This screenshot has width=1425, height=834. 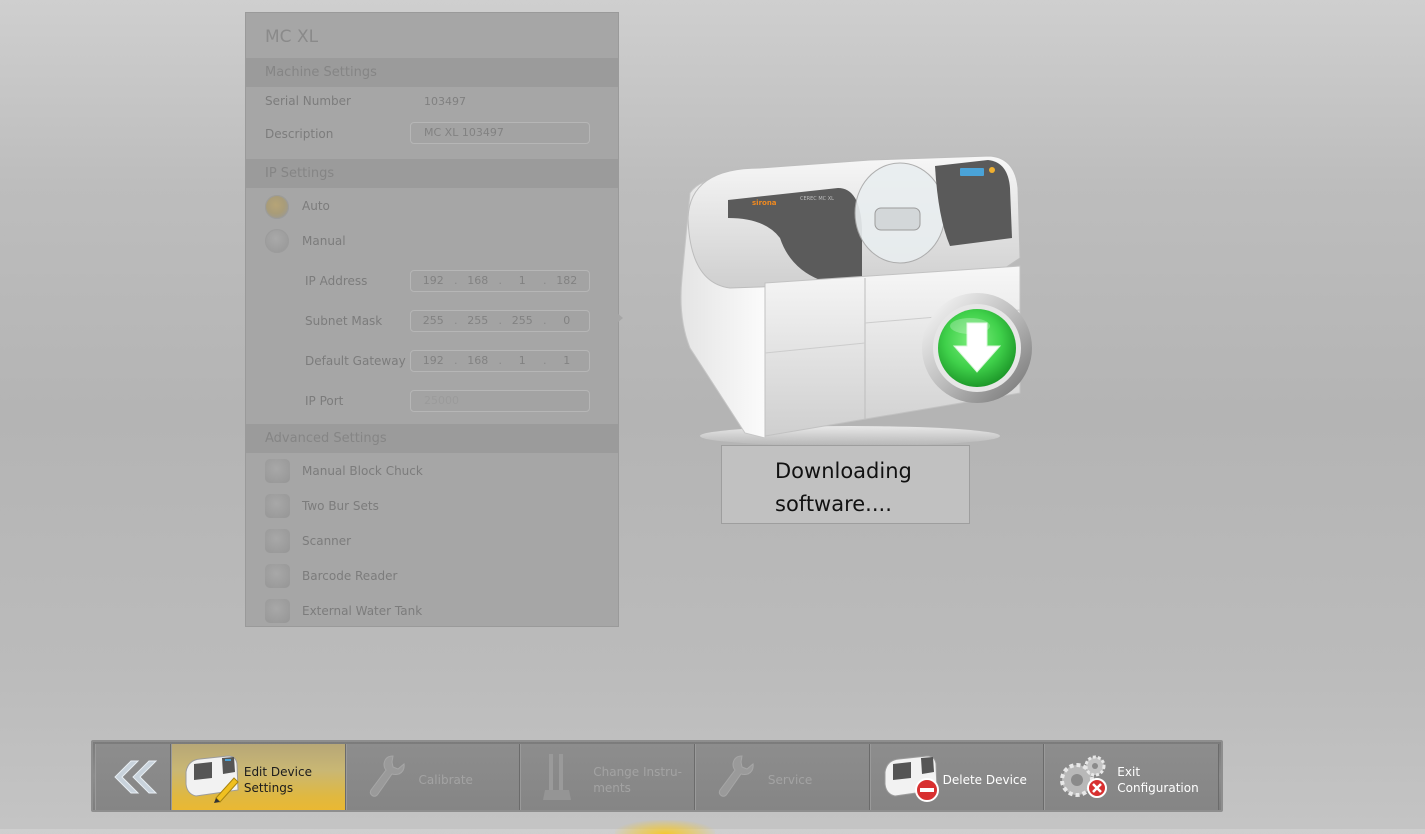 I want to click on exit-label-2: Configuration, so click(x=1158, y=788).